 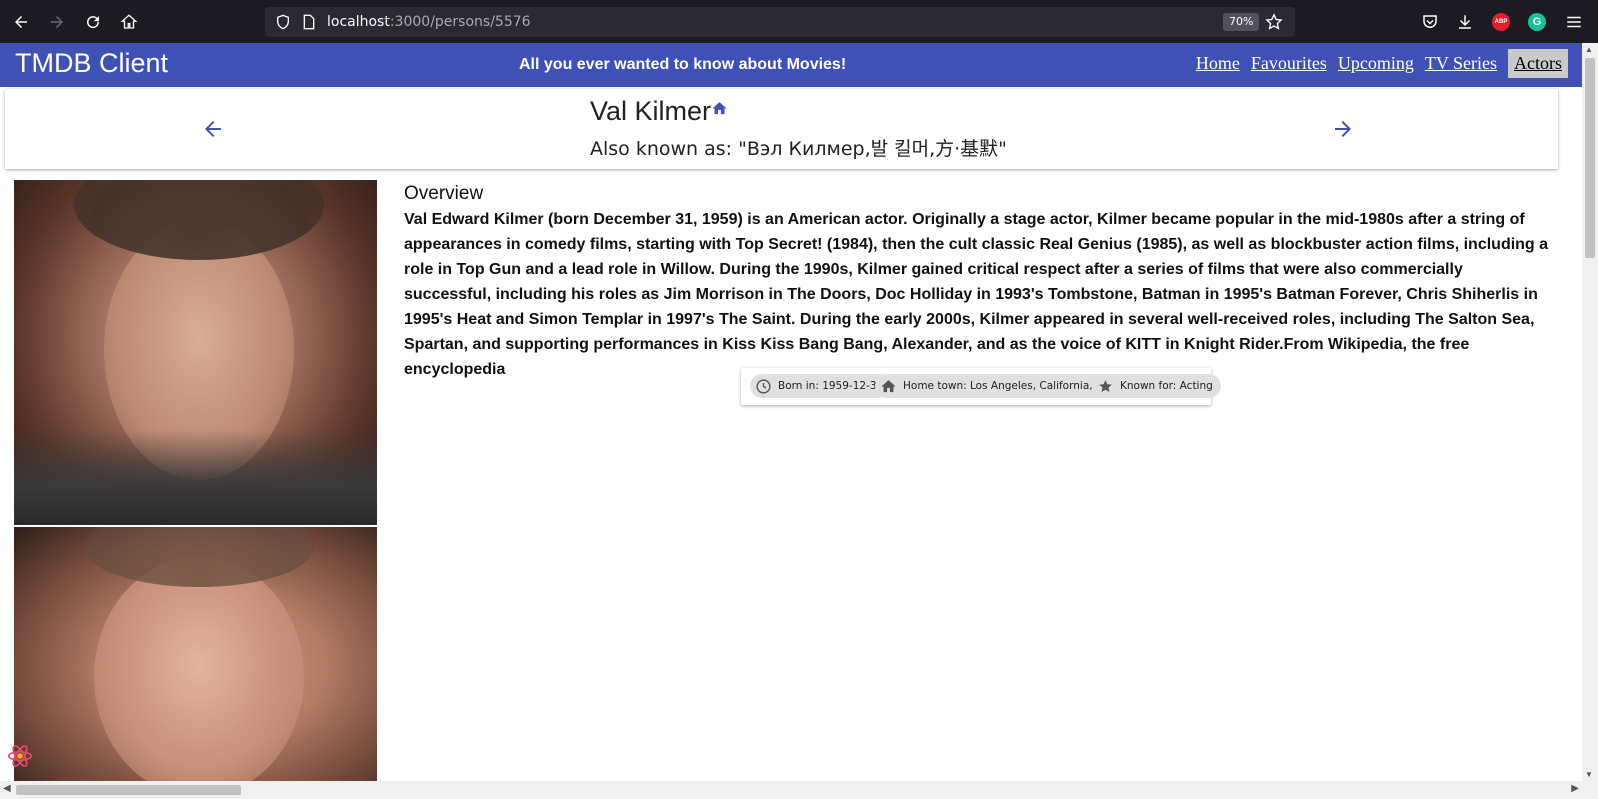 What do you see at coordinates (1010, 386) in the screenshot?
I see `hometown-label: Home town: Los Angeles, California, USA` at bounding box center [1010, 386].